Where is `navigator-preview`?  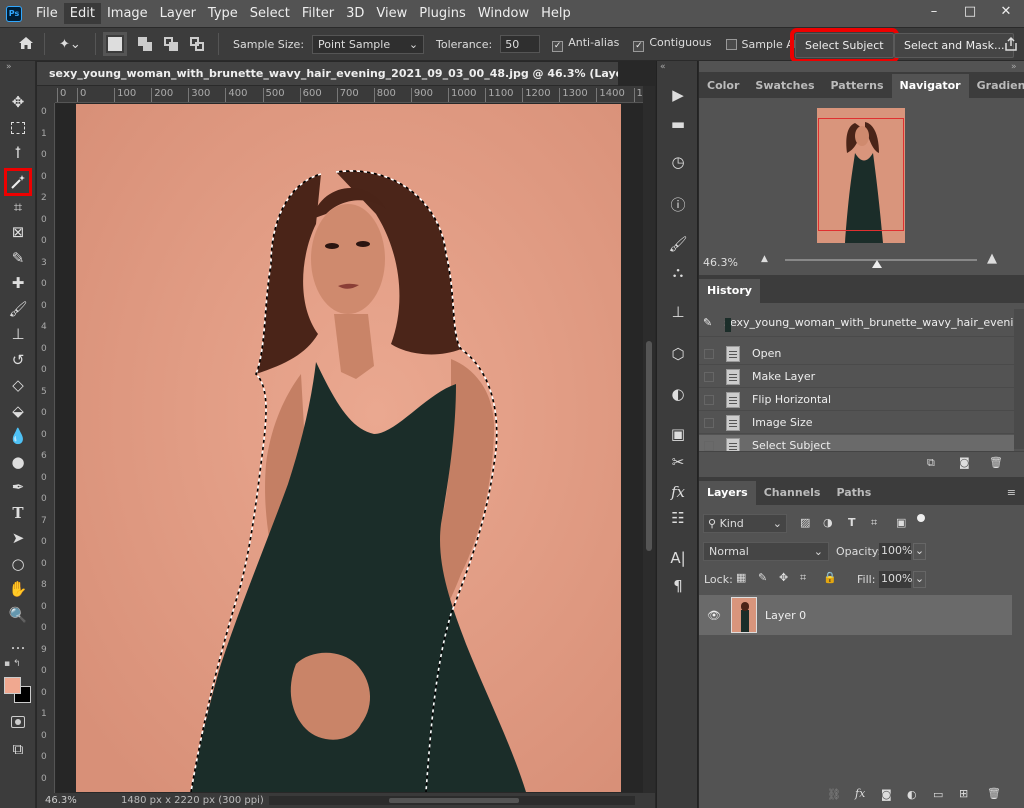
navigator-preview is located at coordinates (861, 175).